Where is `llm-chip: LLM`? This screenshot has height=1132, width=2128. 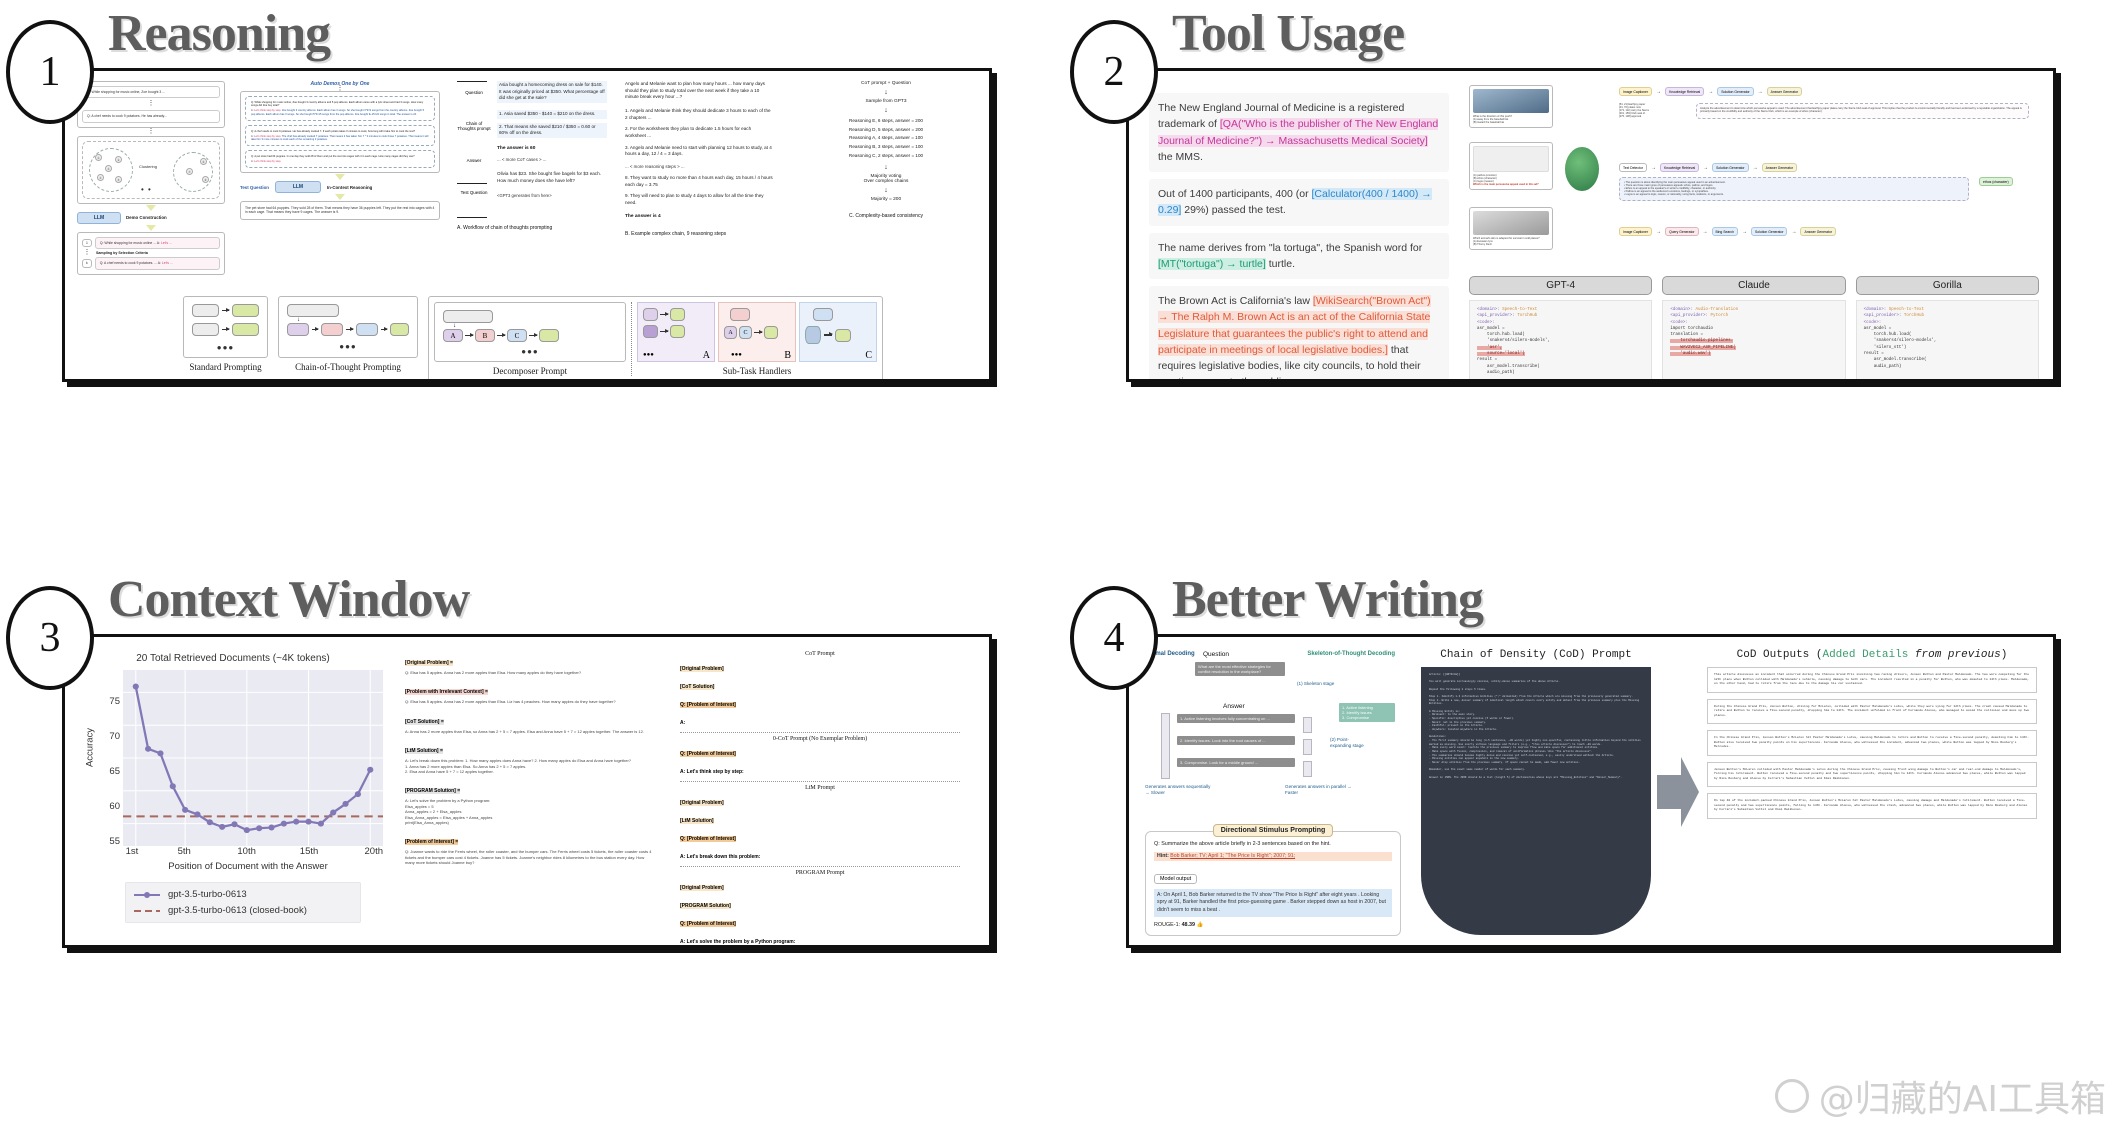 llm-chip: LLM is located at coordinates (297, 187).